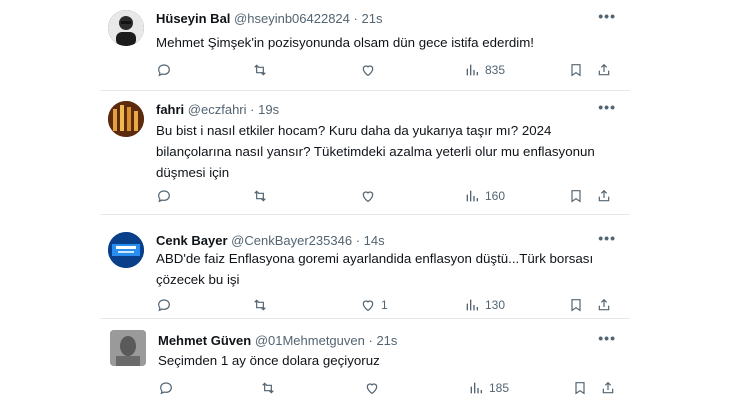 This screenshot has height=420, width=730. Describe the element at coordinates (488, 388) in the screenshot. I see `views-button: 185` at that location.